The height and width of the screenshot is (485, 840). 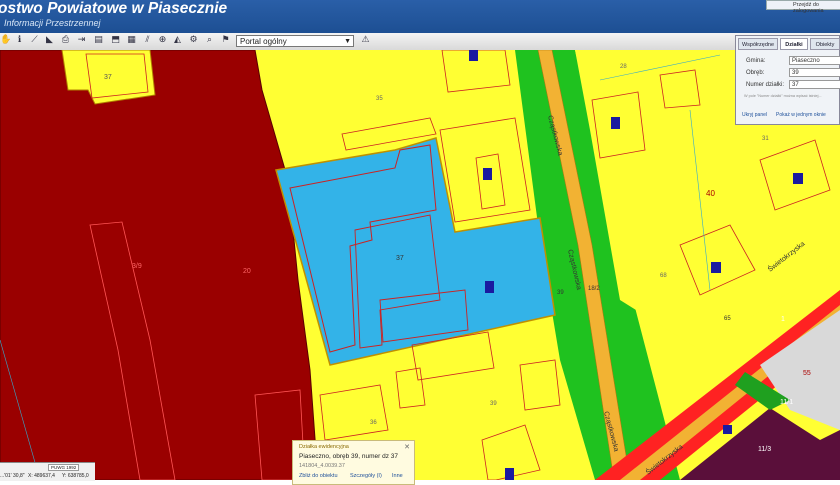 What do you see at coordinates (115, 40) in the screenshot?
I see `select-icon: ⬒` at bounding box center [115, 40].